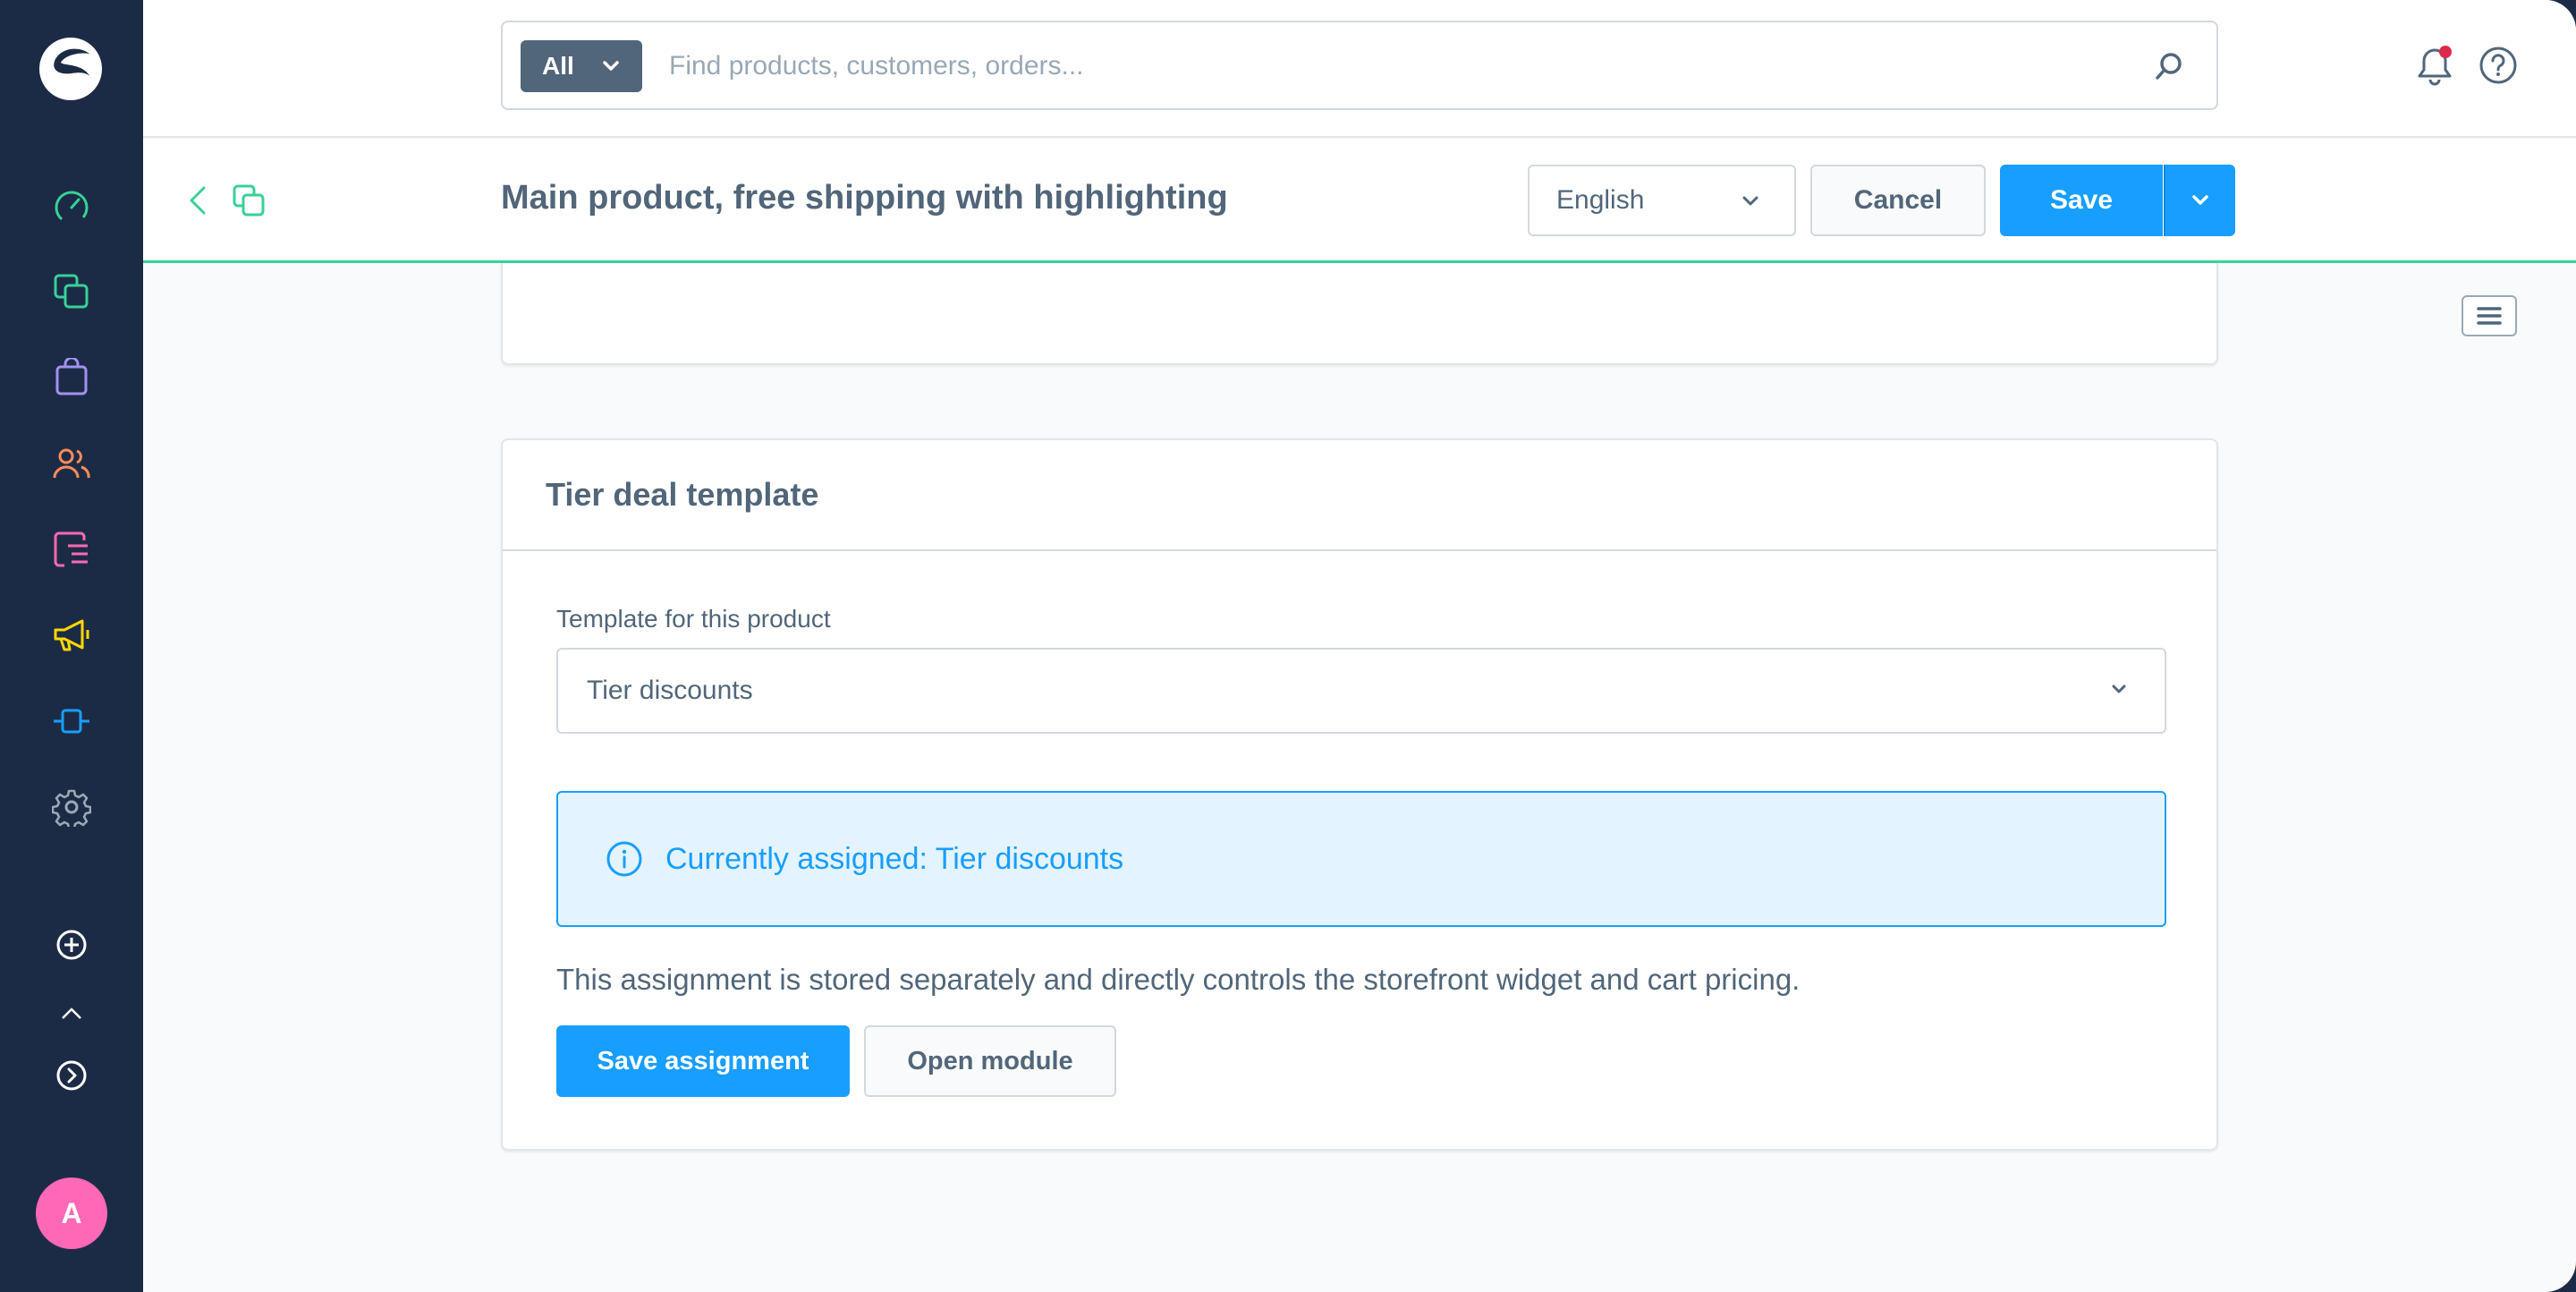  Describe the element at coordinates (71, 1213) in the screenshot. I see `user-avatar: A` at that location.